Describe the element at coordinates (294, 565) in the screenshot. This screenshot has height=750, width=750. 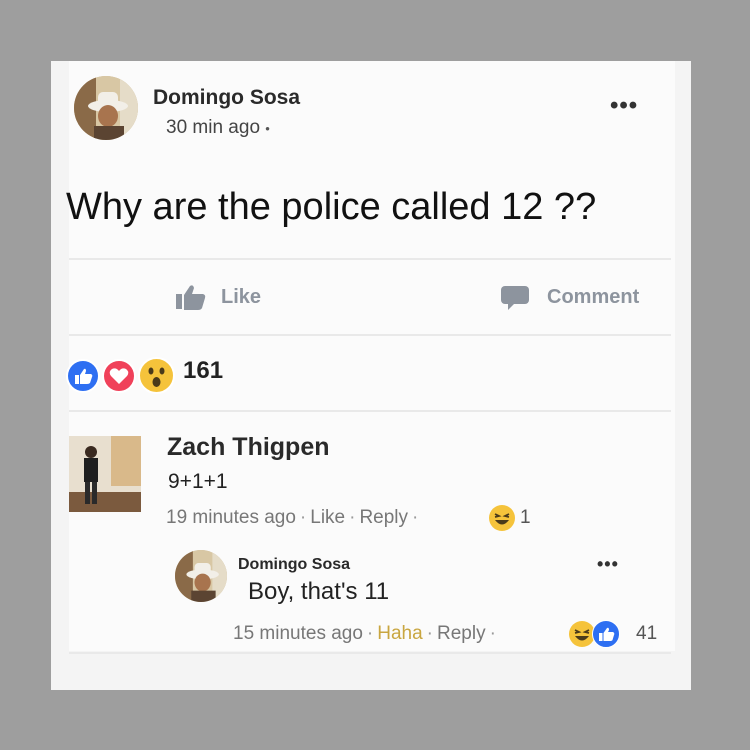
I see `reply-author-name: Domingo Sosa` at that location.